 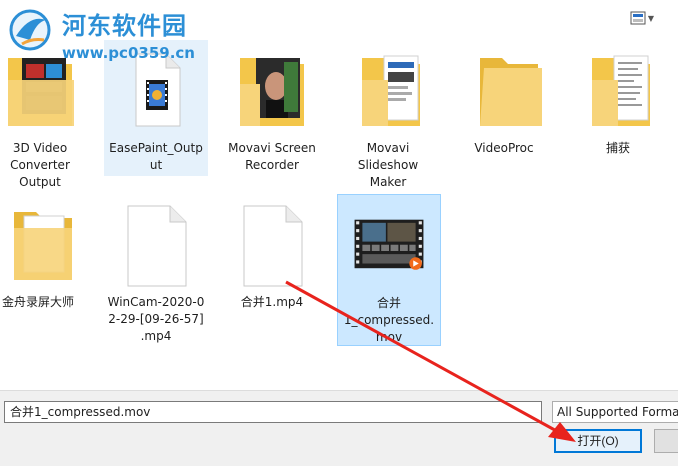 I want to click on file-label: 金舟录屏大师, so click(x=37, y=302).